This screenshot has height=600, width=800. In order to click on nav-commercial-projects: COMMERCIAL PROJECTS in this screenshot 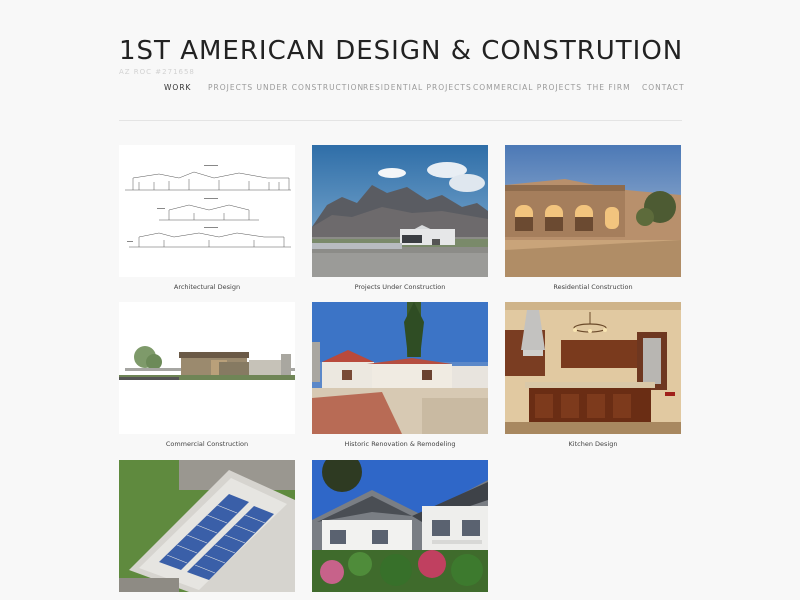, I will do `click(527, 87)`.